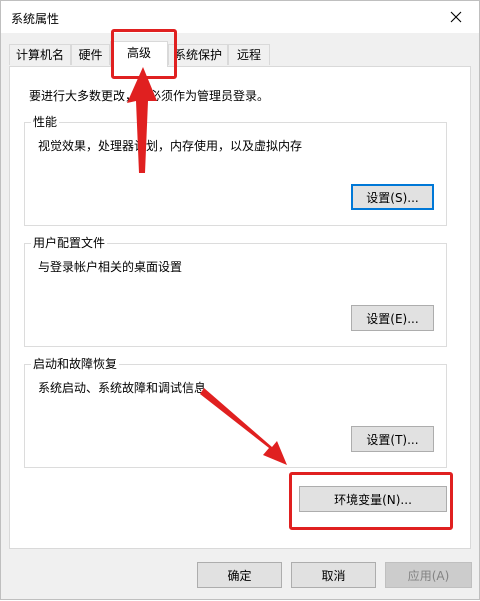 This screenshot has height=601, width=480. What do you see at coordinates (40, 54) in the screenshot?
I see `tab-computer-name: 计算机名` at bounding box center [40, 54].